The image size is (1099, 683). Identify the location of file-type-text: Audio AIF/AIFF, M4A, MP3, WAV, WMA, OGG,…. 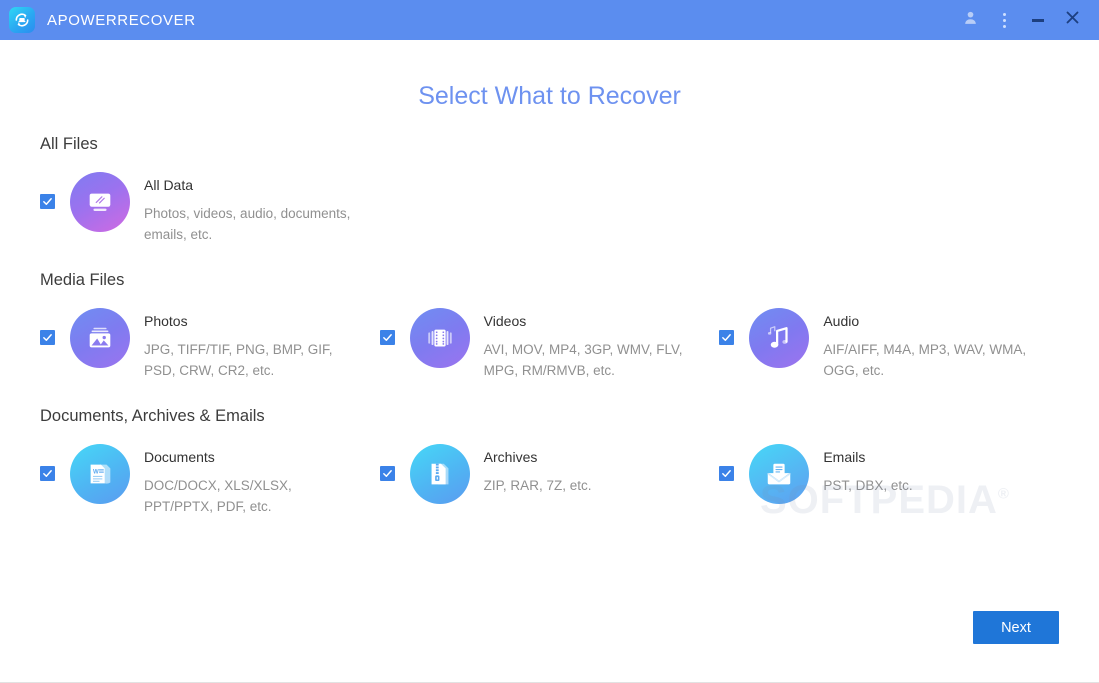
(932, 344).